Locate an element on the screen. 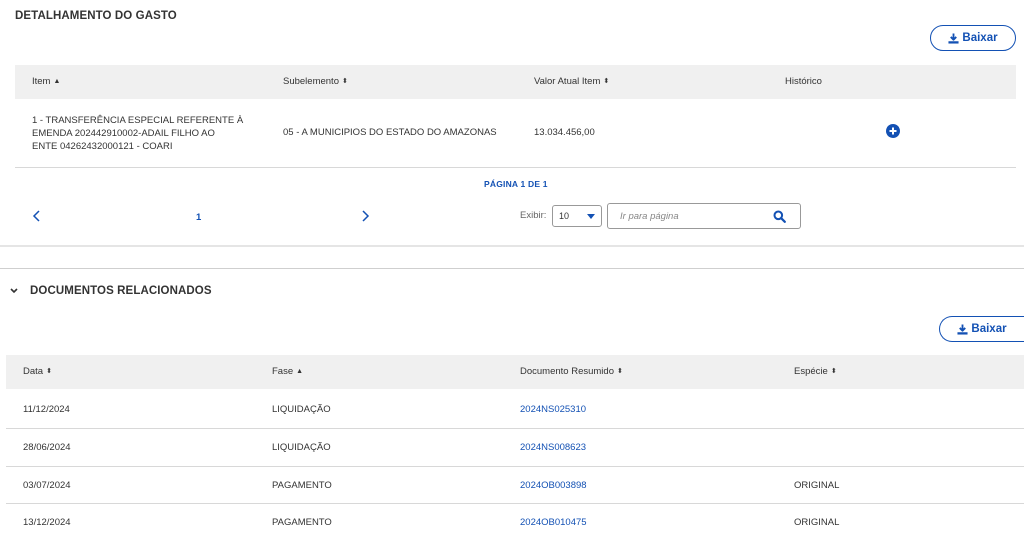  column-header-historico: Histórico is located at coordinates (803, 81).